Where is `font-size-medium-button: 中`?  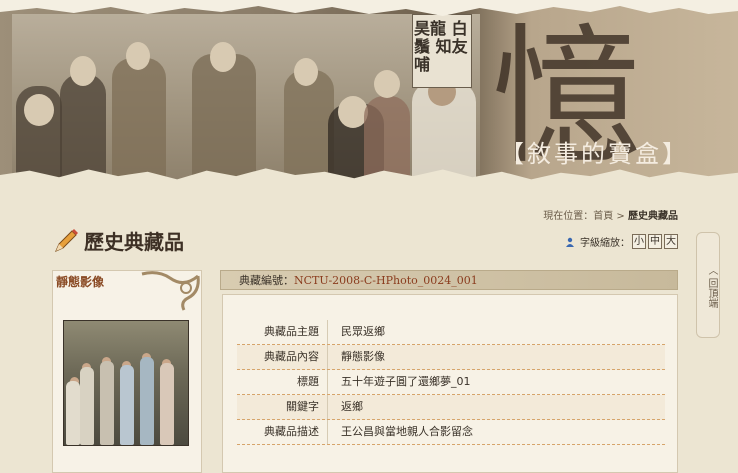
font-size-medium-button: 中 is located at coordinates (655, 241).